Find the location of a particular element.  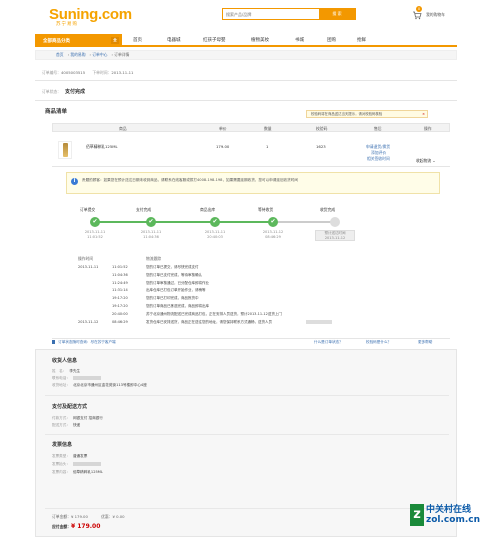

log-head-desc: 物流跟踪 is located at coordinates (154, 258).